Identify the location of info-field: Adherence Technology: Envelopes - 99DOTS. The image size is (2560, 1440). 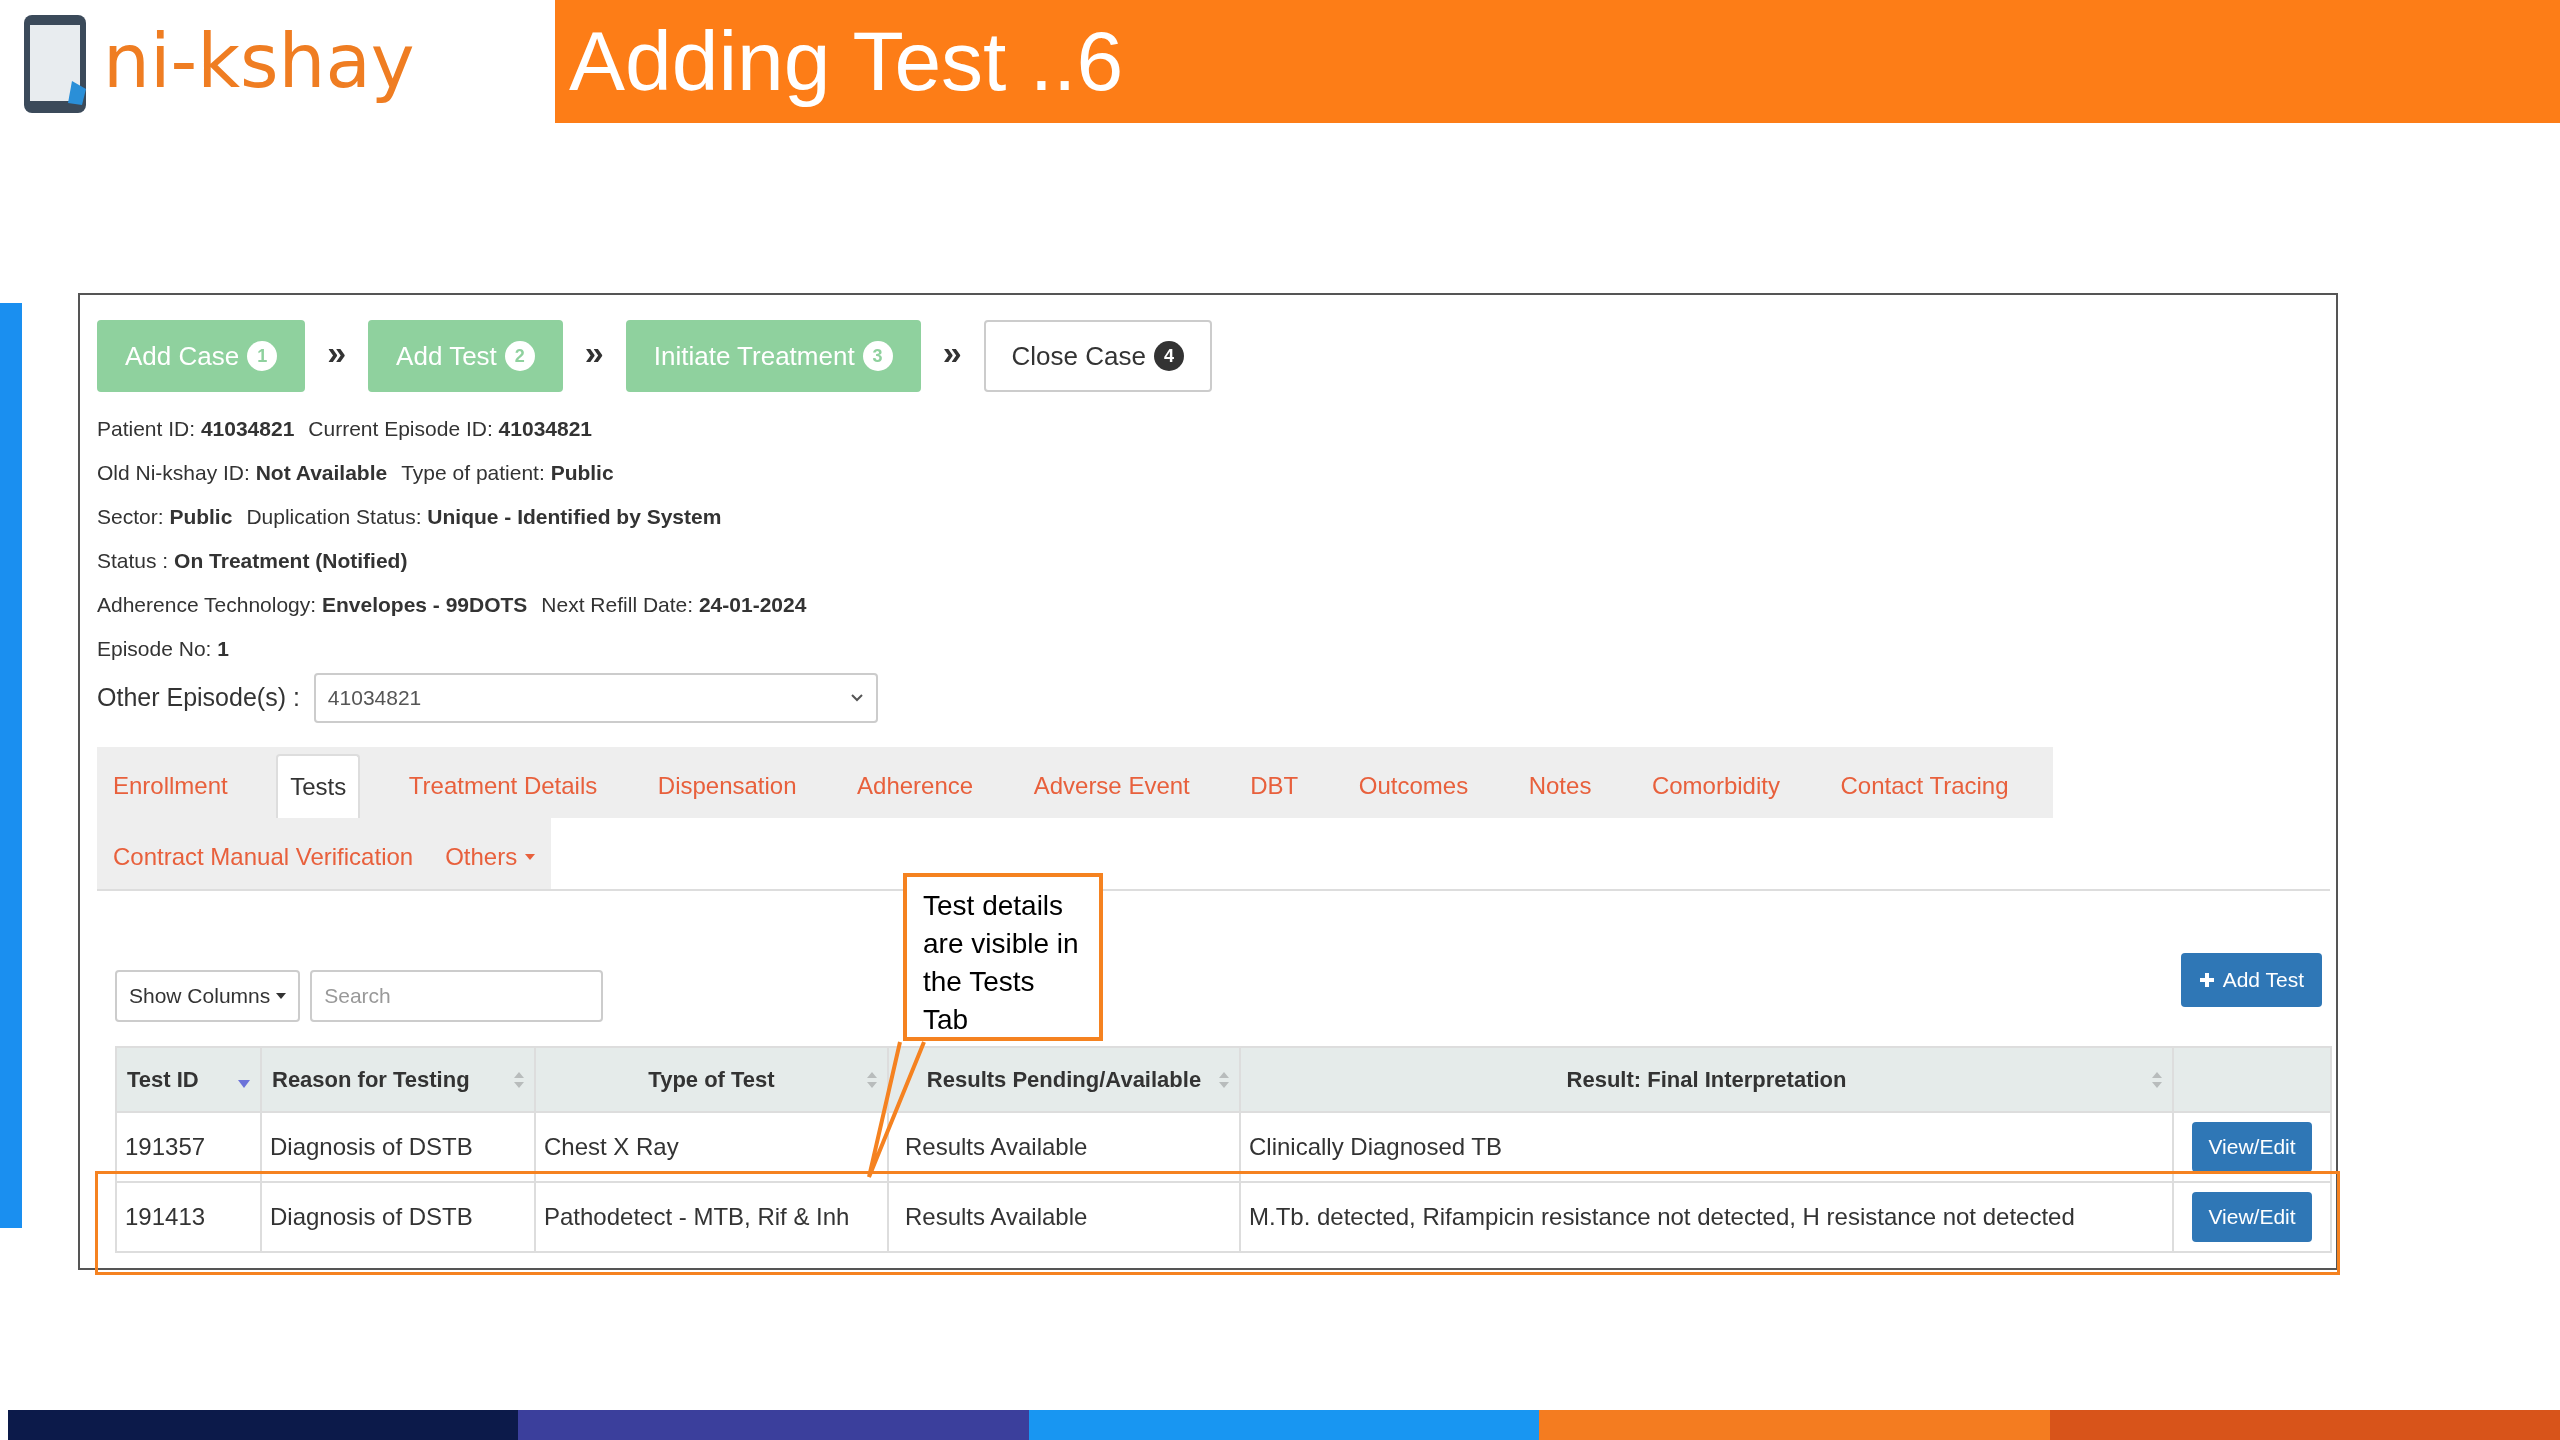
(312, 605).